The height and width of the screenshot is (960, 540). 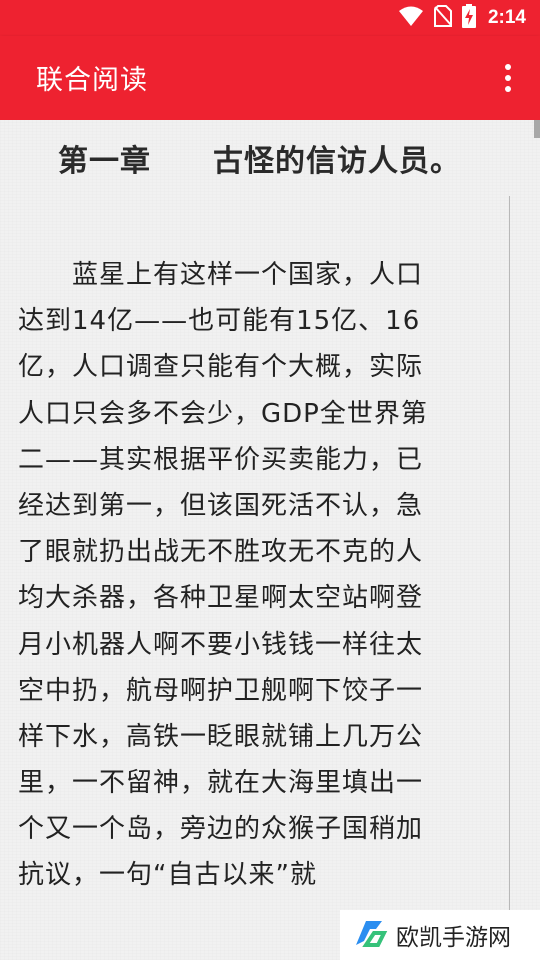 I want to click on scrollbar-thumb, so click(x=537, y=129).